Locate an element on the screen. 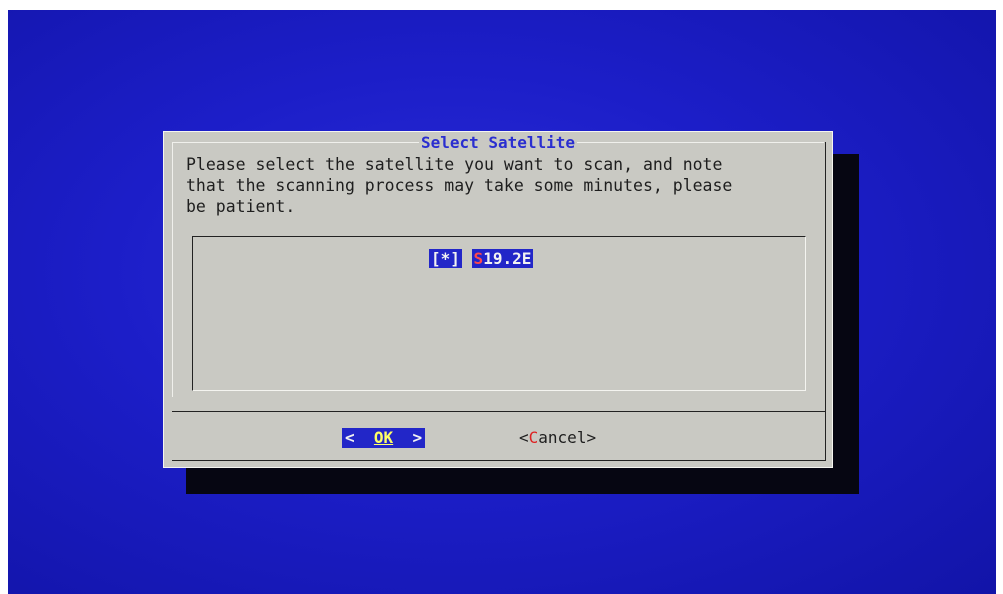  list-item-label: S19.2E is located at coordinates (502, 258).